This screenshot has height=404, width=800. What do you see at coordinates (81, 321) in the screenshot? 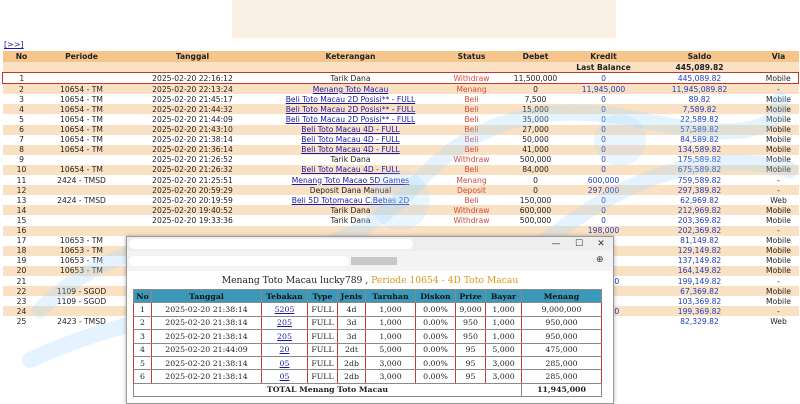
I see `cell-periode: 2423 - TMSD` at bounding box center [81, 321].